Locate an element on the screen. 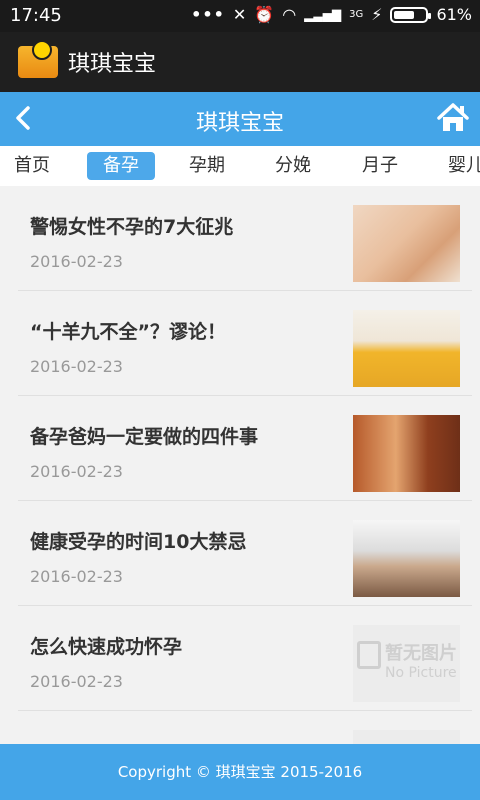 This screenshot has width=480, height=800. battery-percent: 61% is located at coordinates (454, 14).